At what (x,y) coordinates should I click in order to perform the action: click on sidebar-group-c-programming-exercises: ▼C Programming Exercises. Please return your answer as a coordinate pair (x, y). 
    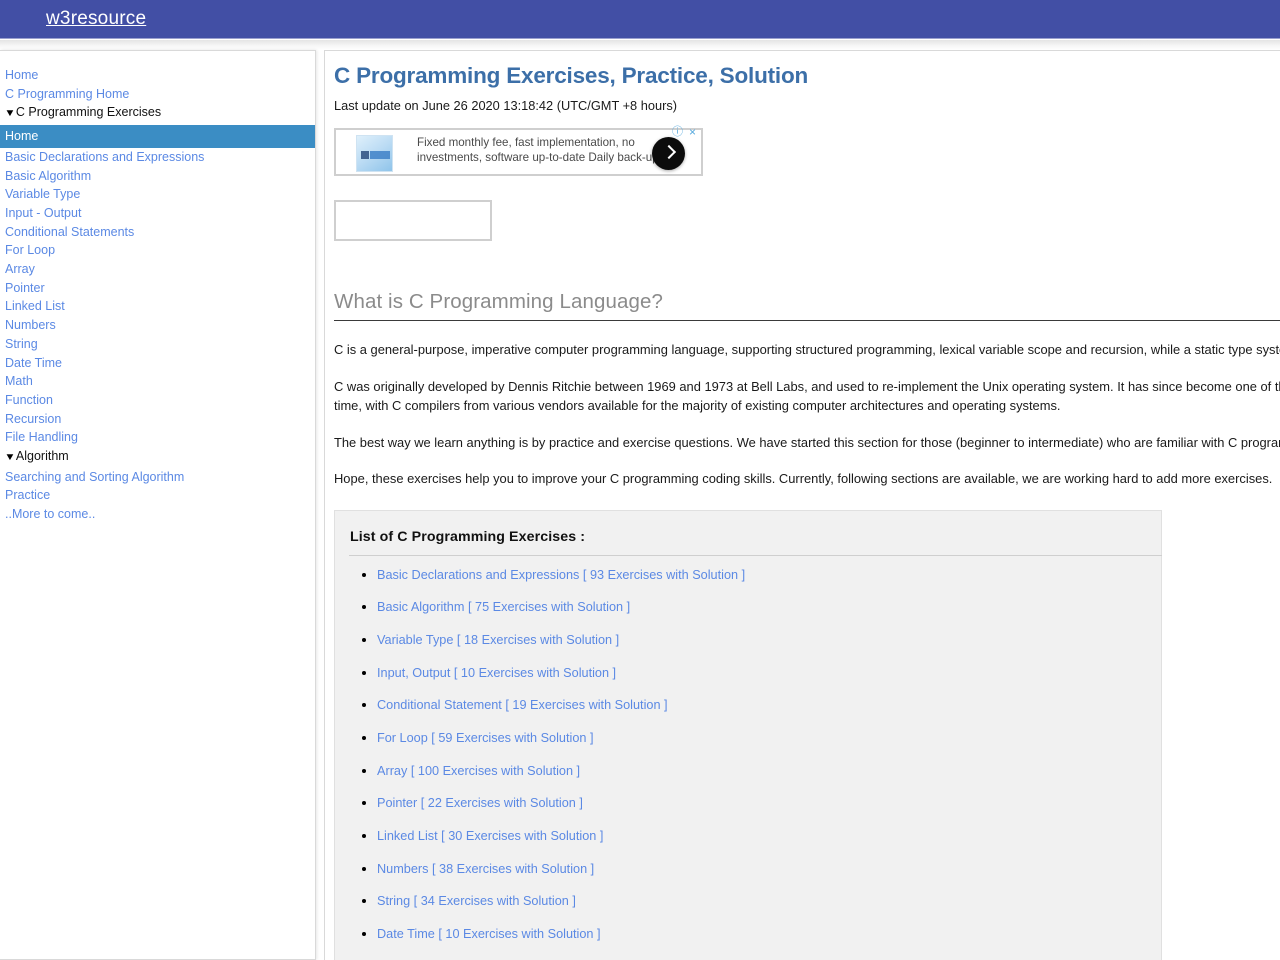
    Looking at the image, I should click on (157, 113).